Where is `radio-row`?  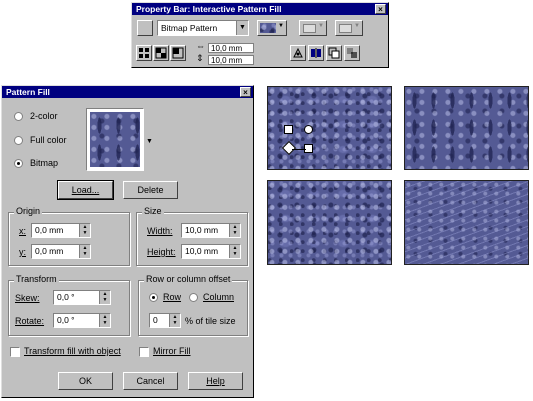 radio-row is located at coordinates (153, 297).